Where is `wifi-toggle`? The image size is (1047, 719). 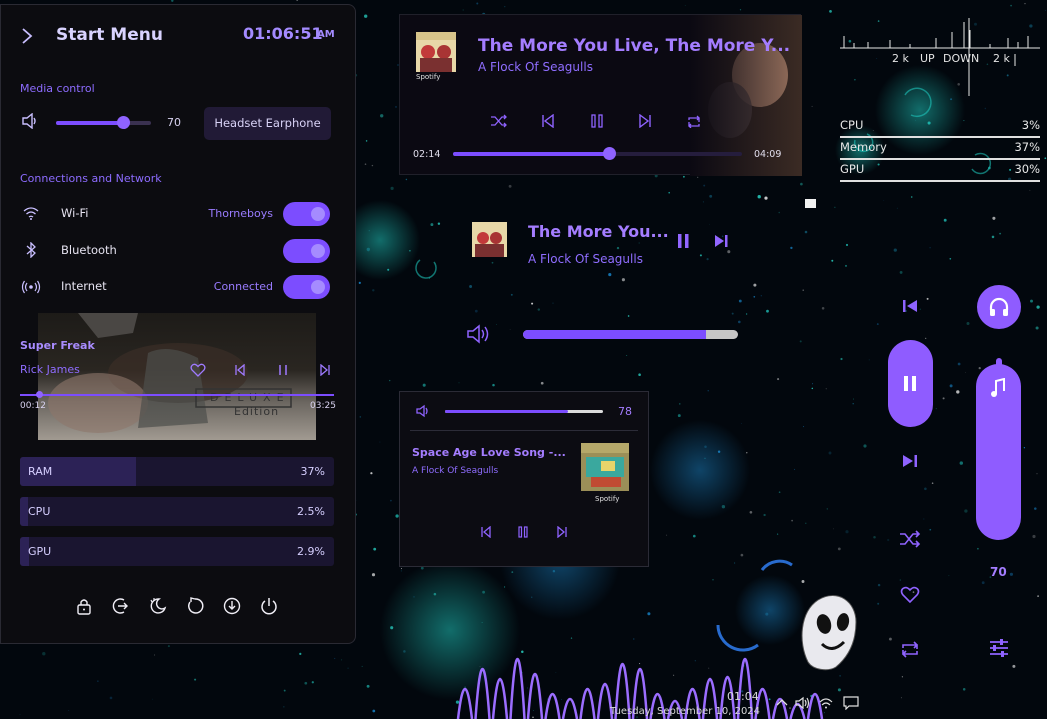 wifi-toggle is located at coordinates (306, 214).